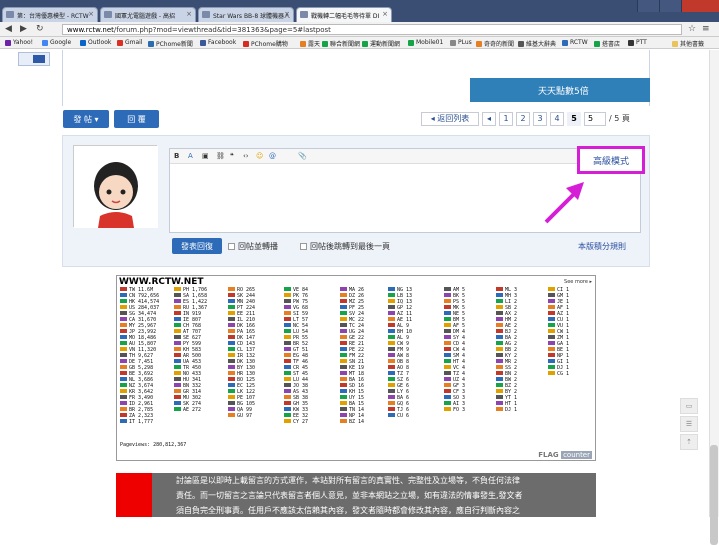  Describe the element at coordinates (136, 119) in the screenshot. I see `reply-button: 回 覆` at that location.